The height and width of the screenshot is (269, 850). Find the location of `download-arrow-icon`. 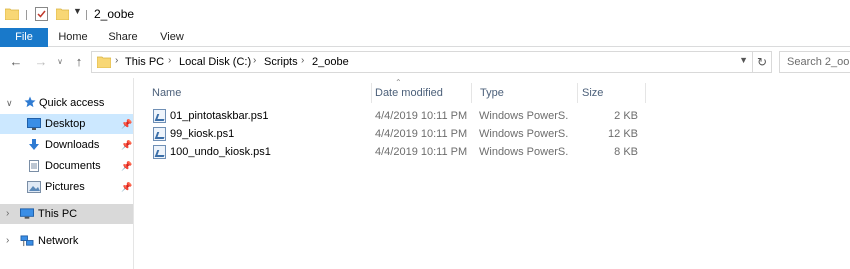

download-arrow-icon is located at coordinates (34, 144).